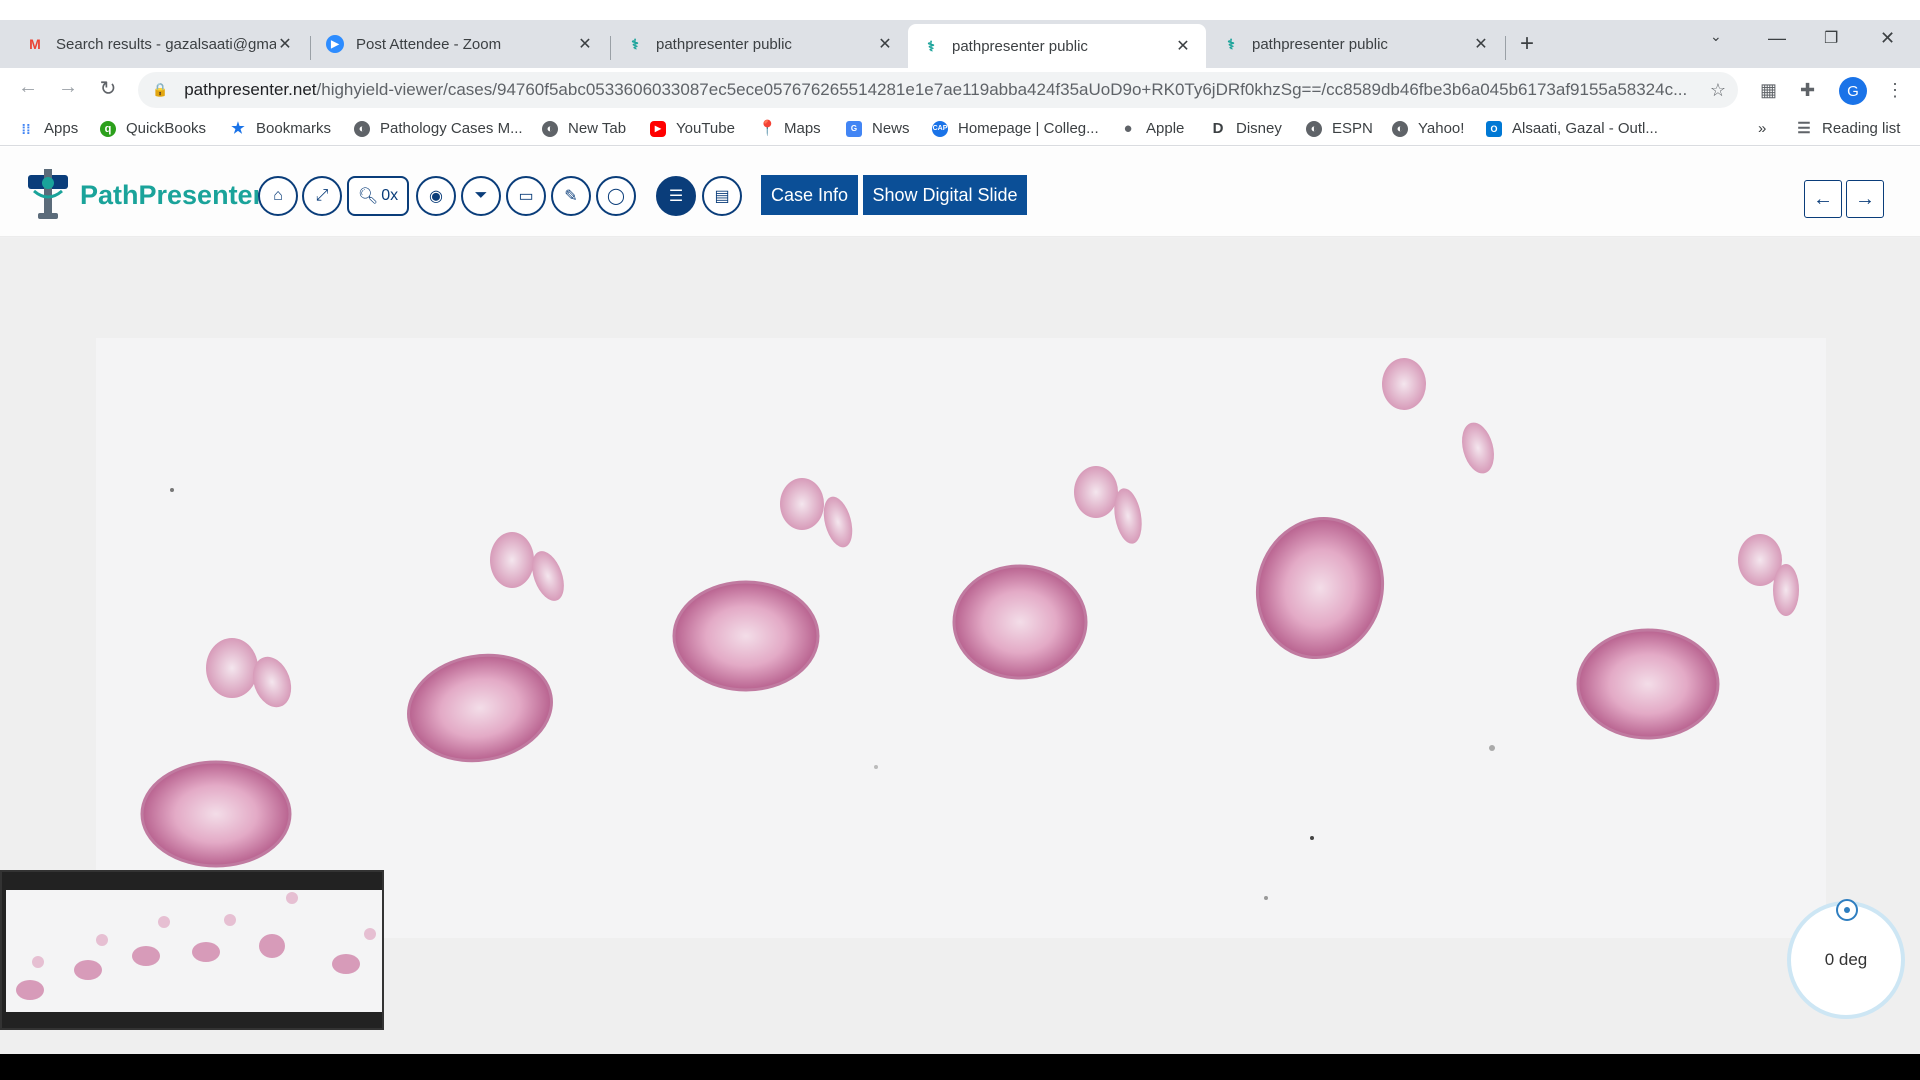 The height and width of the screenshot is (1080, 1920). What do you see at coordinates (945, 195) in the screenshot?
I see `show-digital-slide-button: Show Digital Slide` at bounding box center [945, 195].